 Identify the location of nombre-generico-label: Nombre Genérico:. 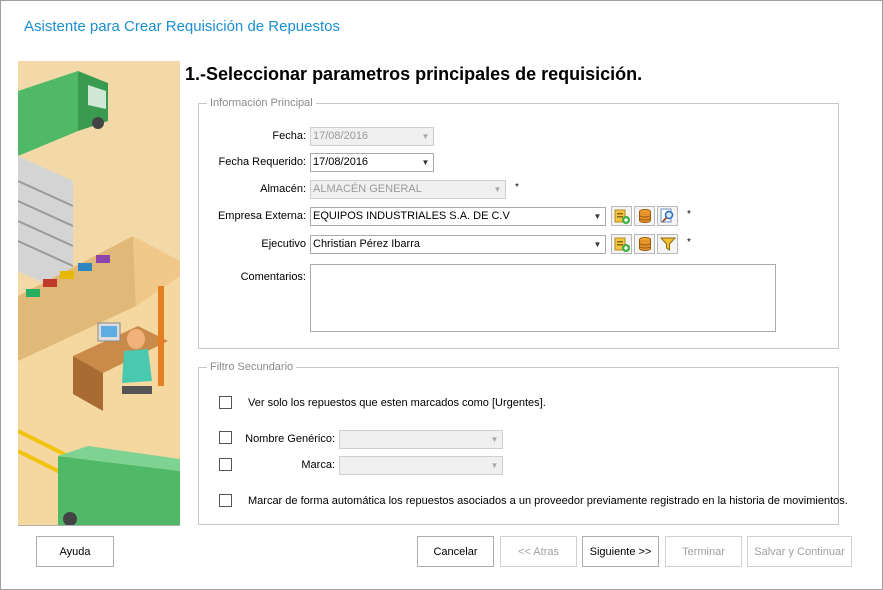
(290, 439).